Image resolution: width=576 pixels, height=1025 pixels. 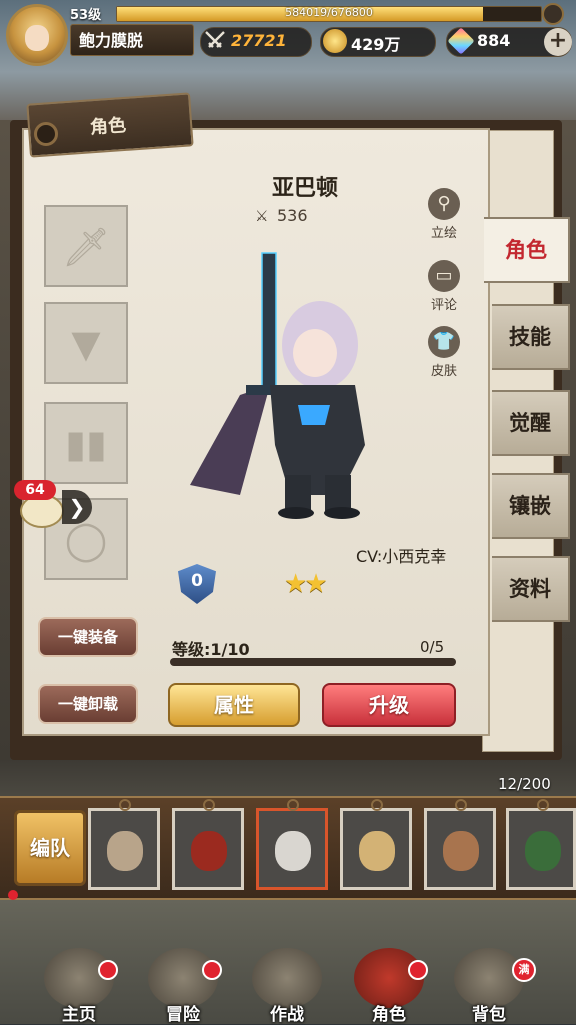 What do you see at coordinates (88, 637) in the screenshot?
I see `equip-all-button: 一键装备` at bounding box center [88, 637].